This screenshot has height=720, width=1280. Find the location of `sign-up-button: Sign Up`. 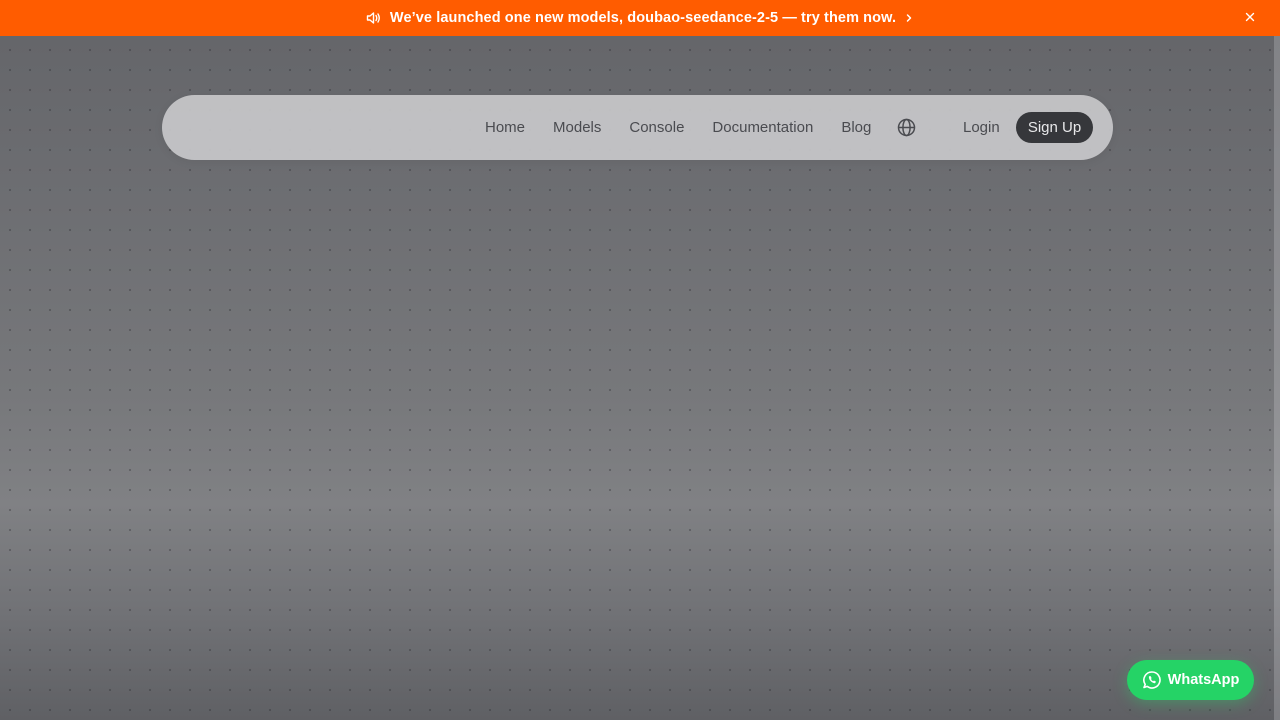

sign-up-button: Sign Up is located at coordinates (1054, 127).